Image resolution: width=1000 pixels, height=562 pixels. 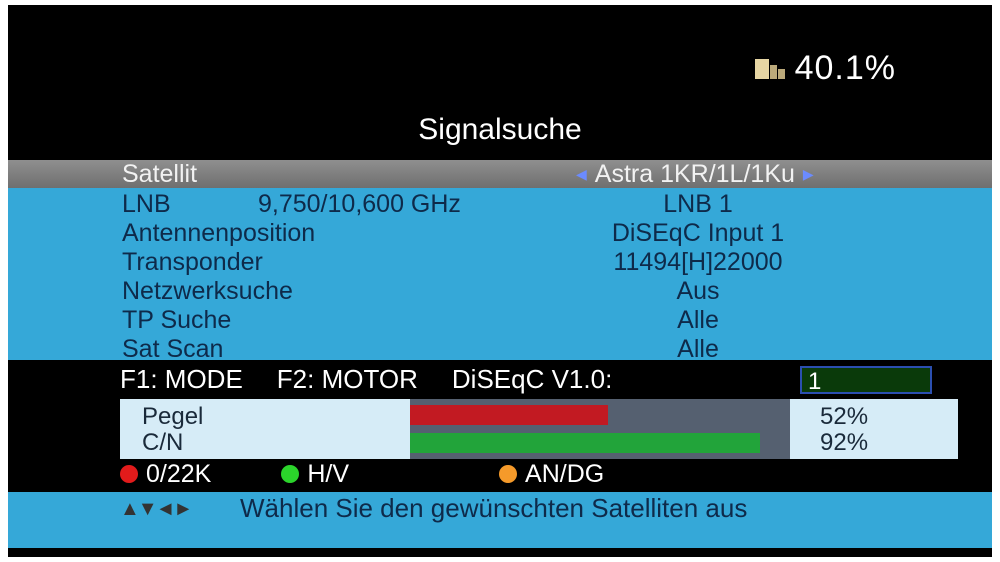 I want to click on function-key-bar: F1: MODE F2: MOTOR DiSEqC V1.0:, so click(x=383, y=379).